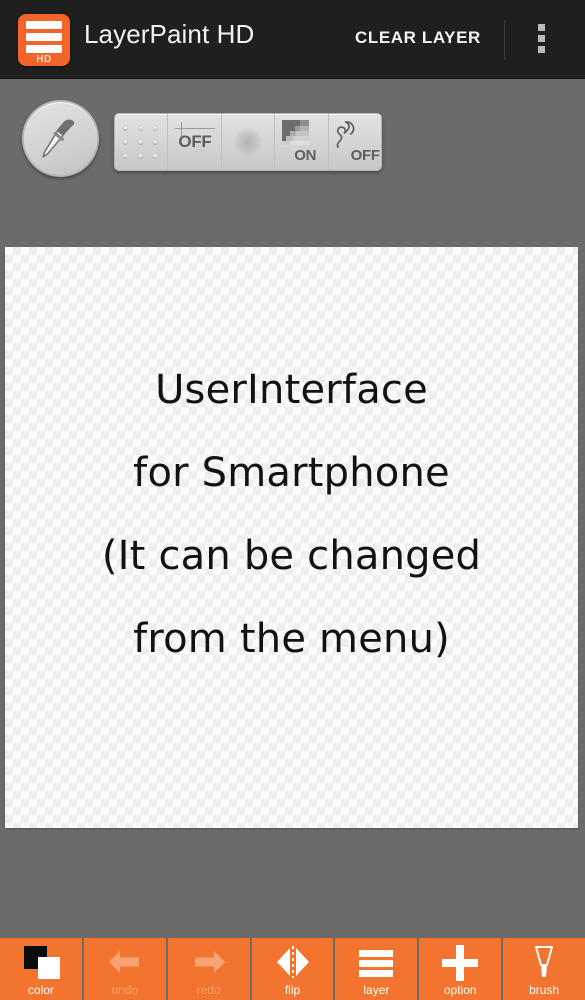 The image size is (585, 1000). What do you see at coordinates (293, 962) in the screenshot?
I see `flip-mirror-icon` at bounding box center [293, 962].